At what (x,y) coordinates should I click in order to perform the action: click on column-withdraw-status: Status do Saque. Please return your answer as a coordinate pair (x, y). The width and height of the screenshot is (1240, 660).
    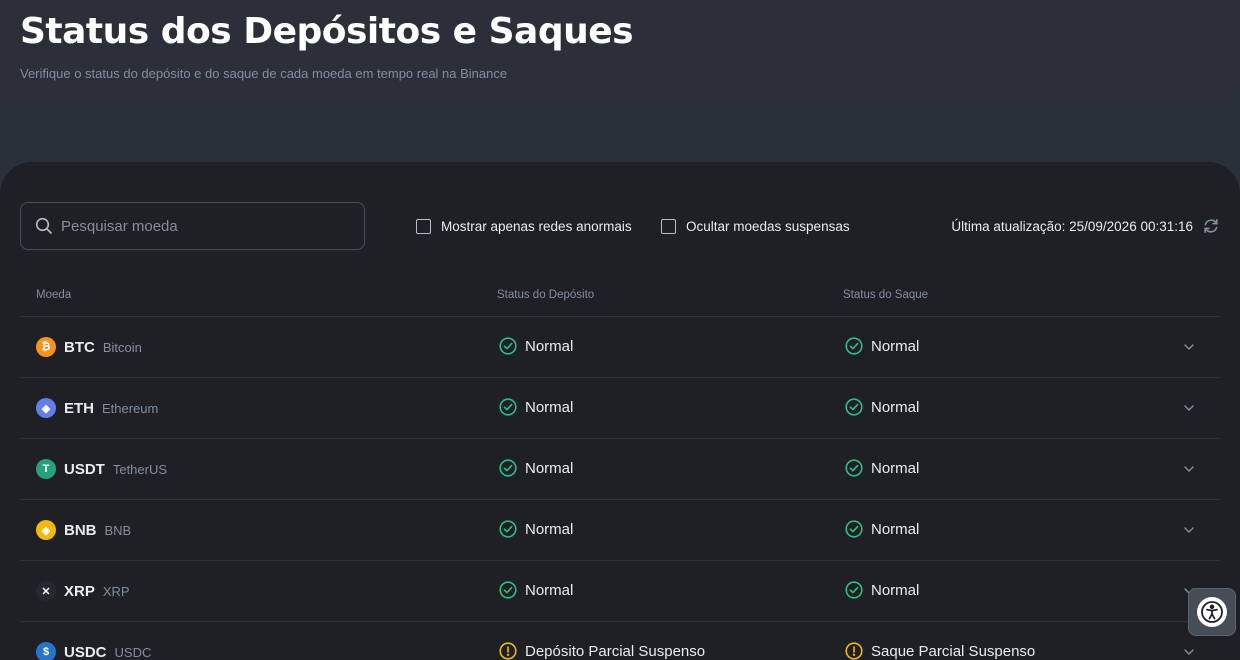
    Looking at the image, I should click on (886, 295).